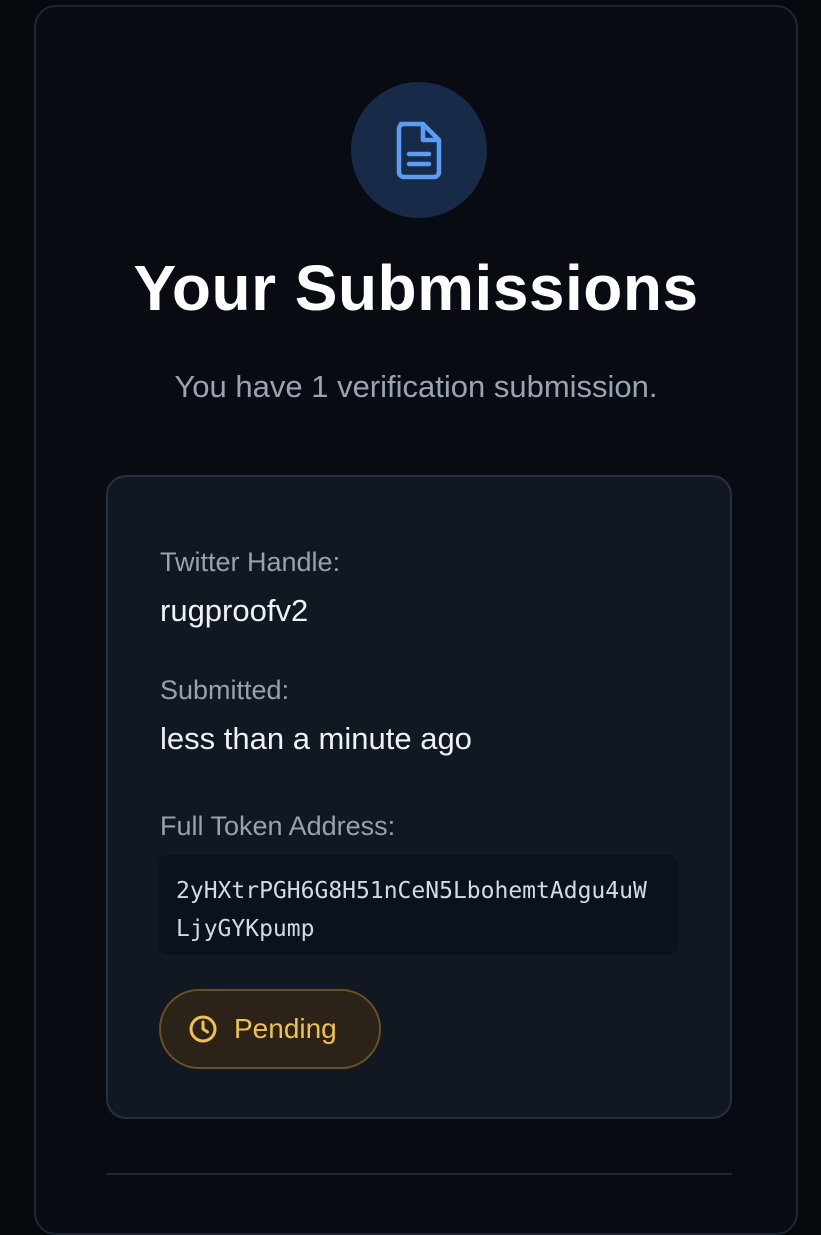 The height and width of the screenshot is (1235, 821). I want to click on submitted-label: Submitted:, so click(225, 690).